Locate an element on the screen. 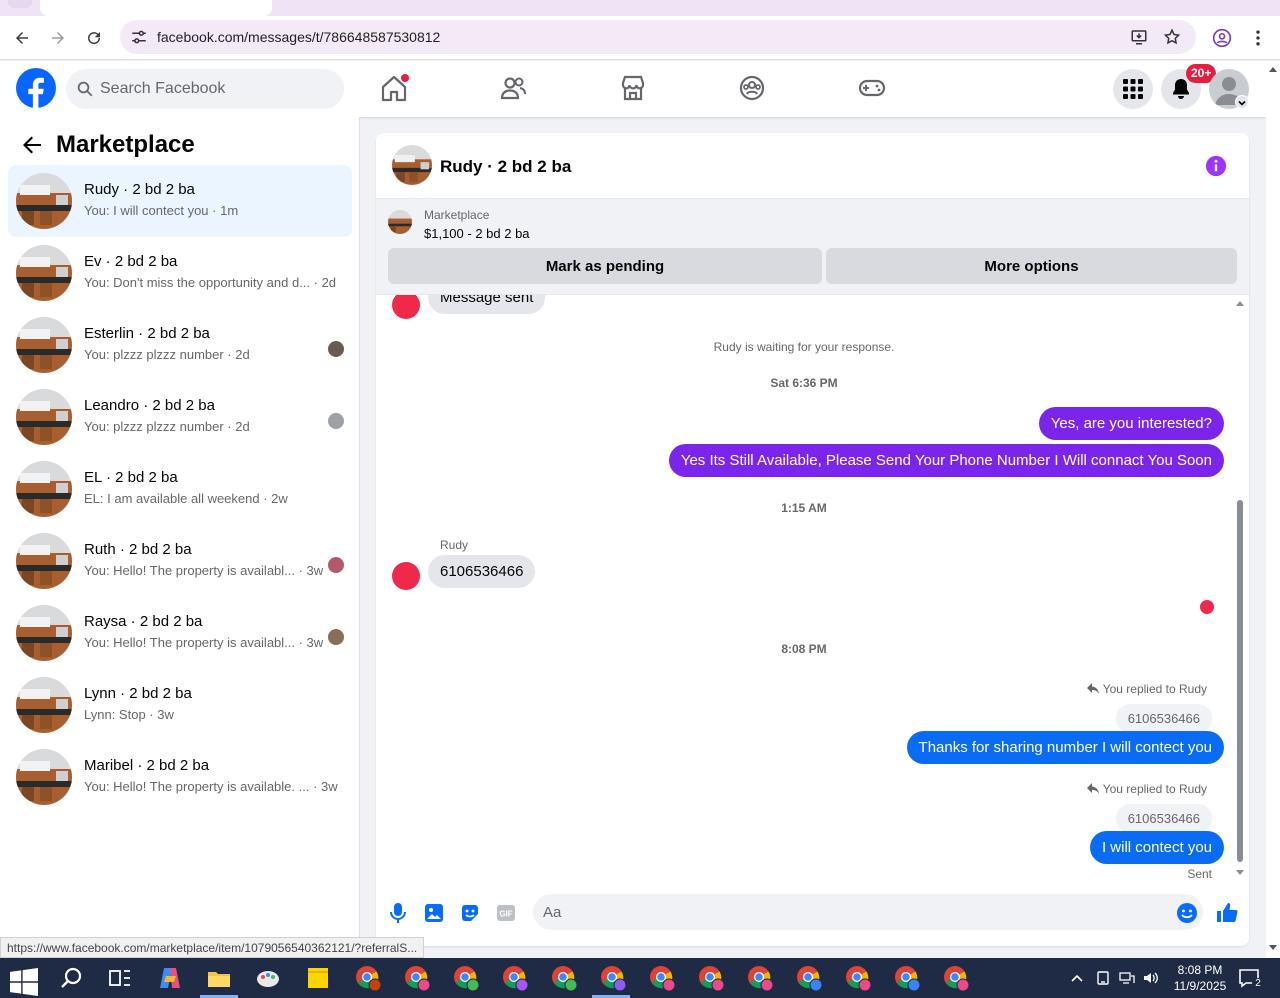 This screenshot has width=1280, height=998. message-bubble-outgoing: I will contect you is located at coordinates (1156, 847).